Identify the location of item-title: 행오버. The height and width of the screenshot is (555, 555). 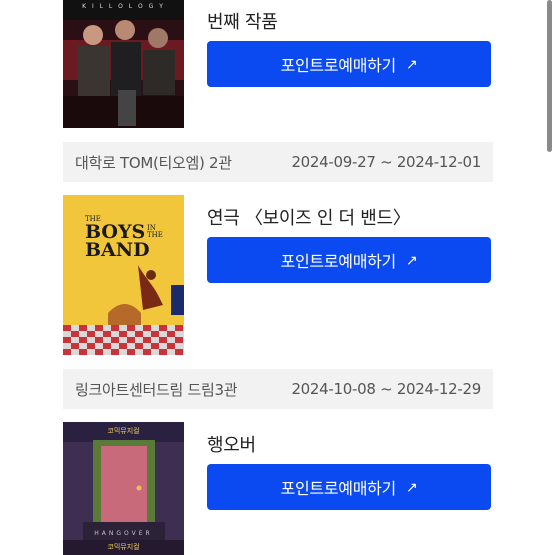
(231, 445).